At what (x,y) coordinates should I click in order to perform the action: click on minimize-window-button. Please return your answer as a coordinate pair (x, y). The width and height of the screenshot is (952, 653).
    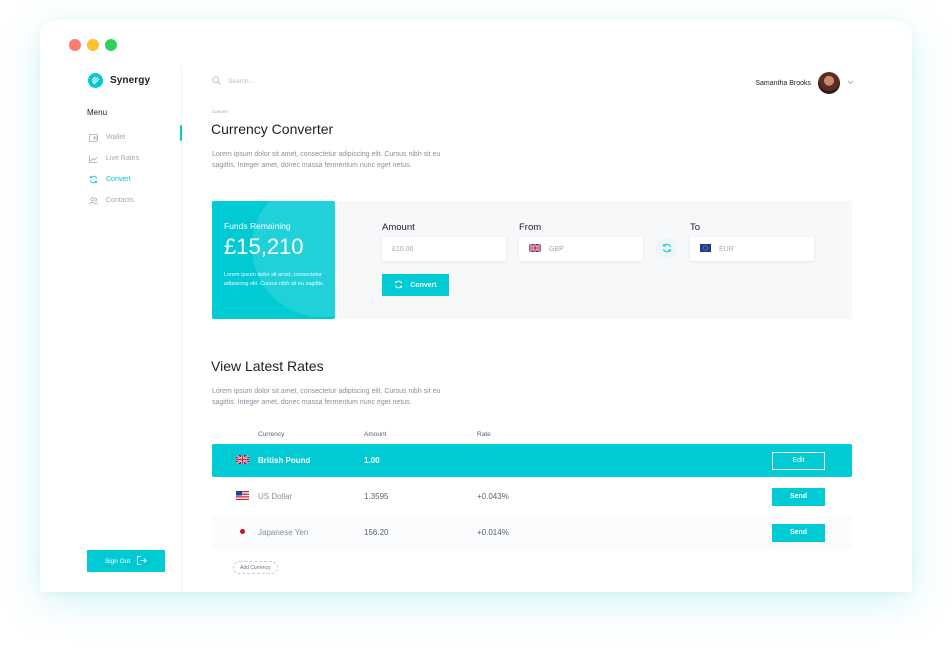
    Looking at the image, I should click on (93, 45).